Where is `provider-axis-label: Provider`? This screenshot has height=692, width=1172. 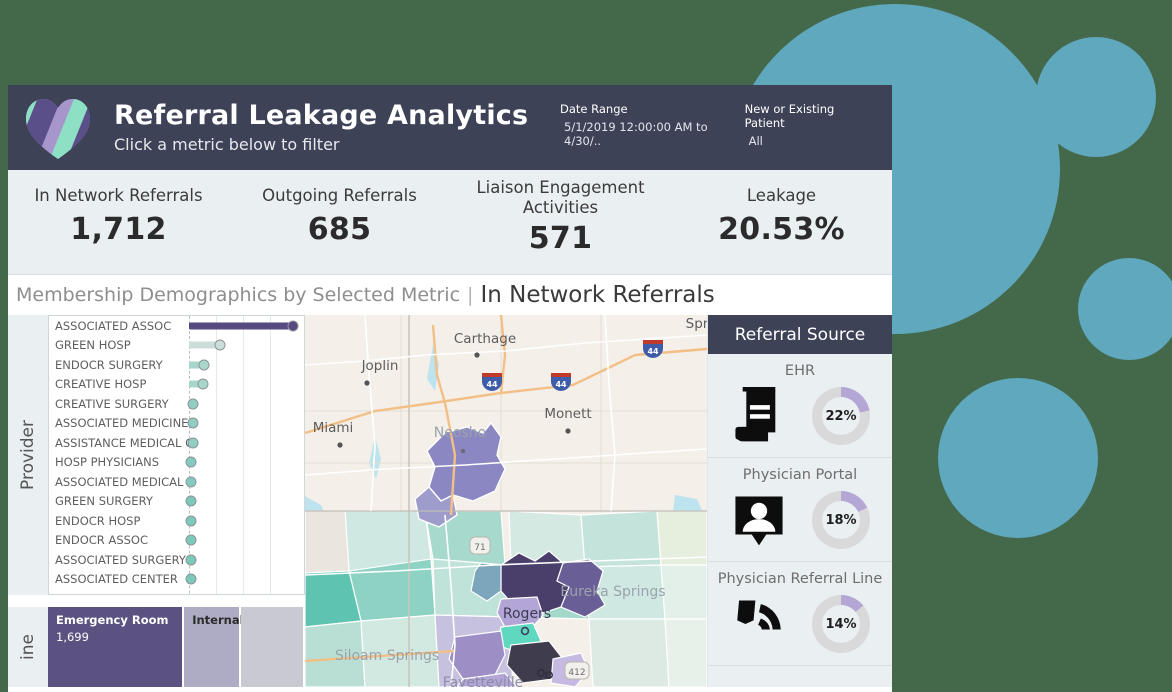
provider-axis-label: Provider is located at coordinates (28, 455).